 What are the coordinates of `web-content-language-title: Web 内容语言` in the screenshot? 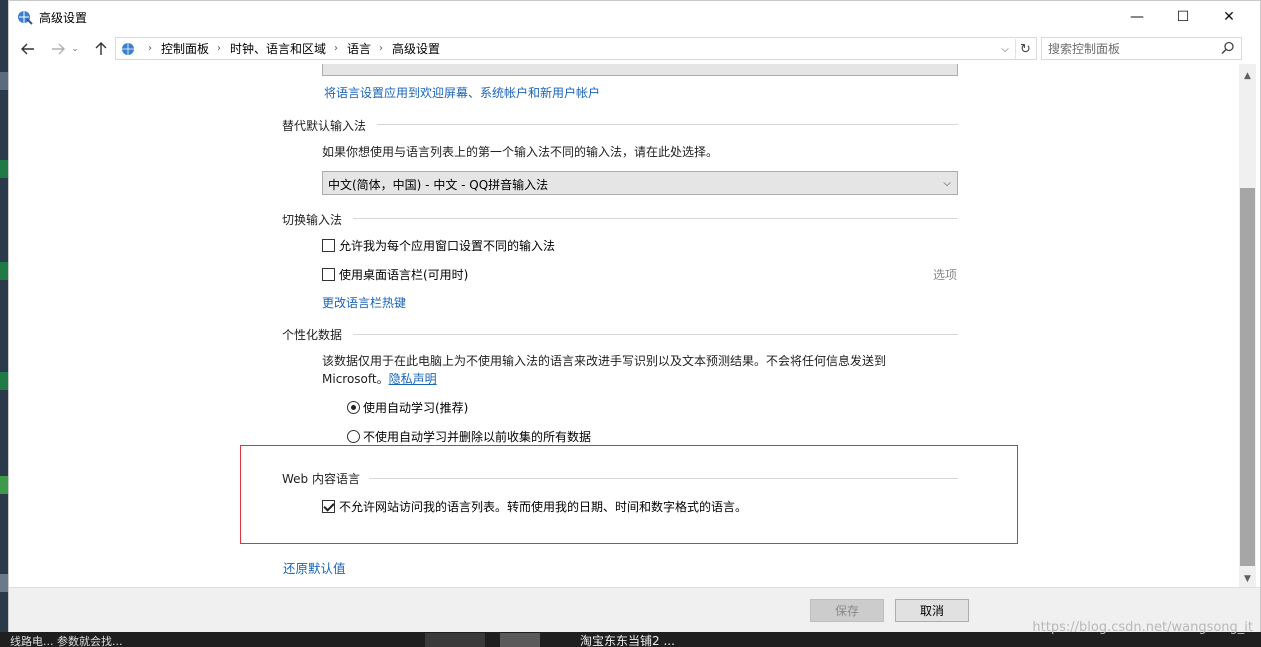 It's located at (321, 479).